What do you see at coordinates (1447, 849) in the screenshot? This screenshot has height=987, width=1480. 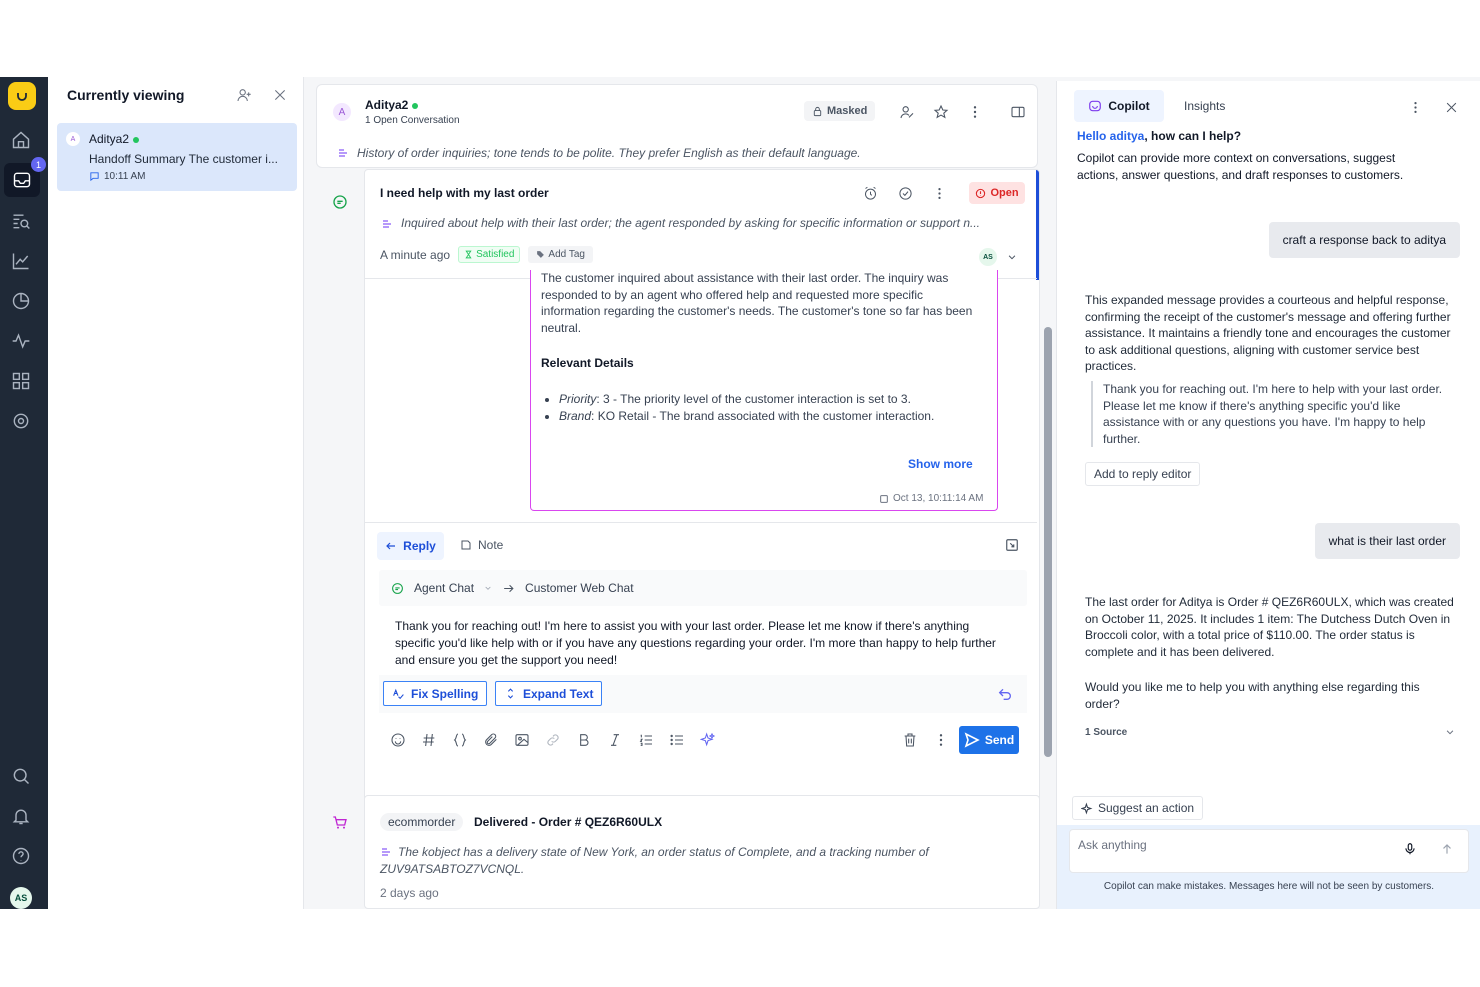 I see `submit-arrow-up-icon` at bounding box center [1447, 849].